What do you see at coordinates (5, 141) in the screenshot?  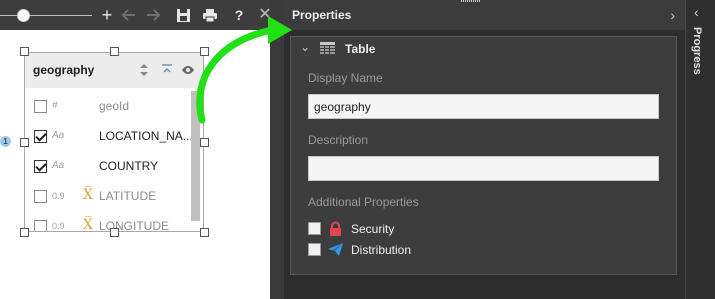 I see `join-count-badge: 1` at bounding box center [5, 141].